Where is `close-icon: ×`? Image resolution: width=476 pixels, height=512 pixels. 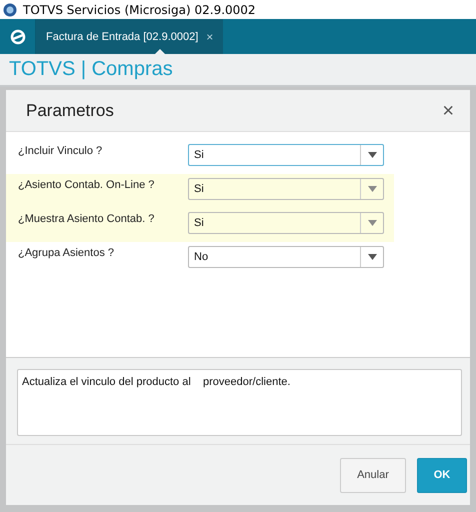 close-icon: × is located at coordinates (210, 37).